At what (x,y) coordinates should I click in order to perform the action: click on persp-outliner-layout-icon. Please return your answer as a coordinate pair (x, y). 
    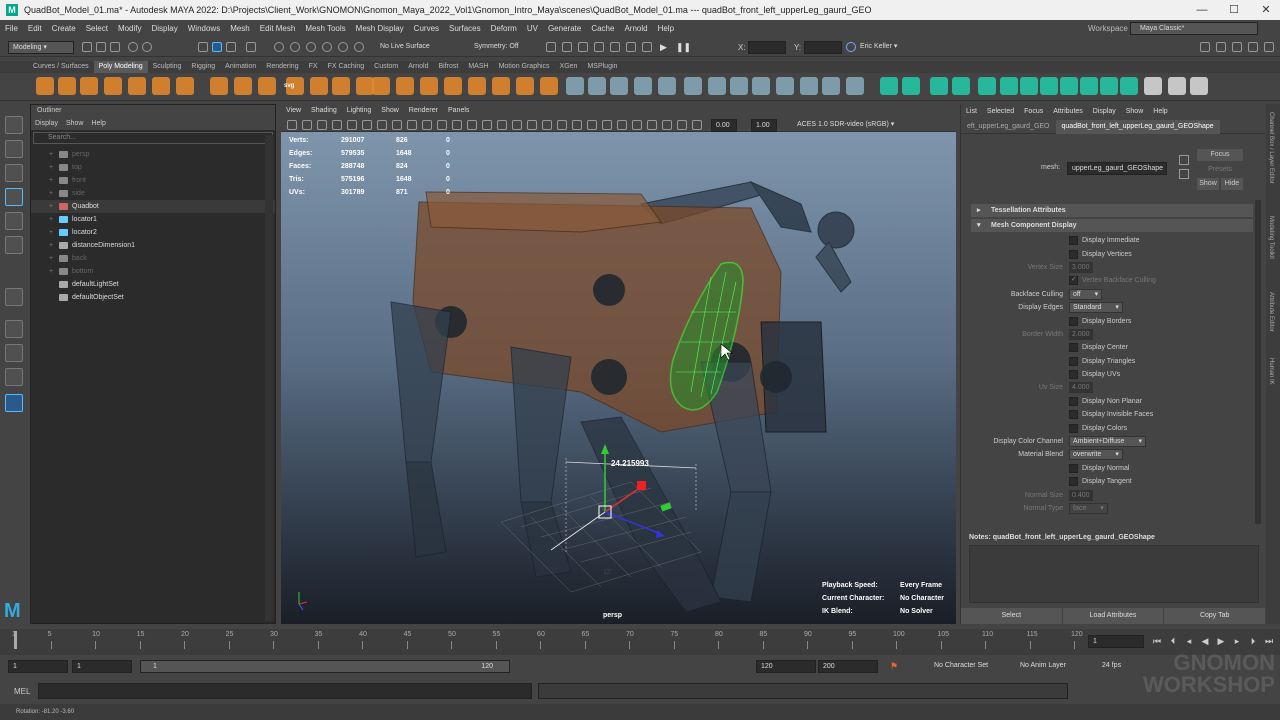
    Looking at the image, I should click on (14, 377).